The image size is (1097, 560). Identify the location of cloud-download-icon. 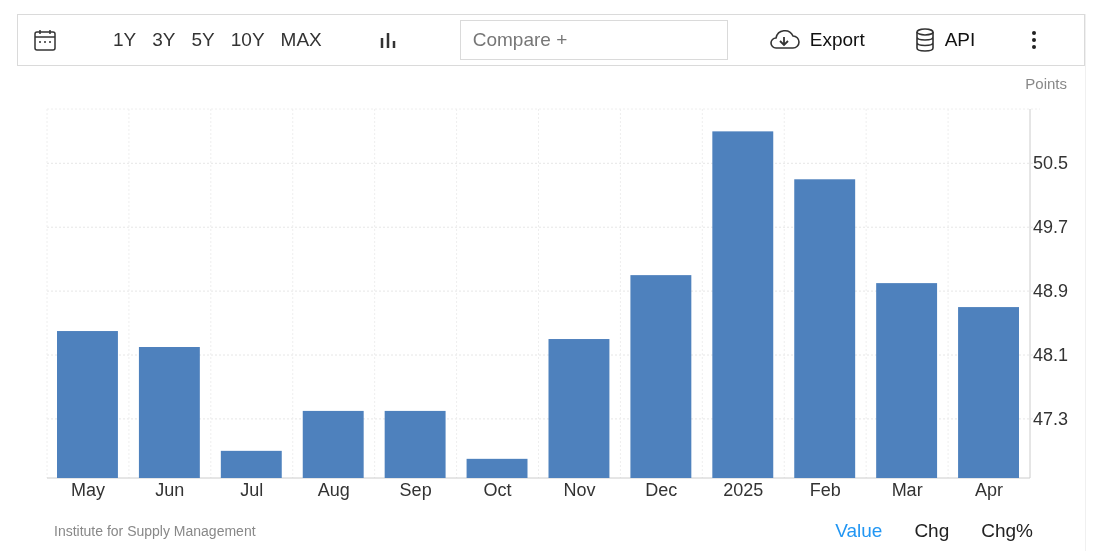
(783, 40).